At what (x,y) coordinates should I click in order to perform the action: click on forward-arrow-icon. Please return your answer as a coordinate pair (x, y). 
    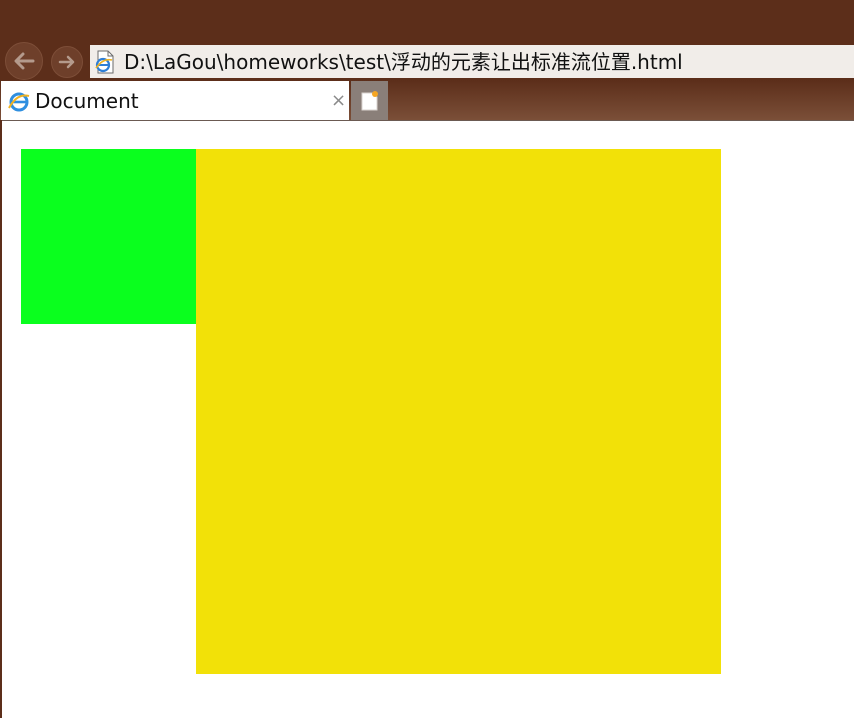
    Looking at the image, I should click on (66, 62).